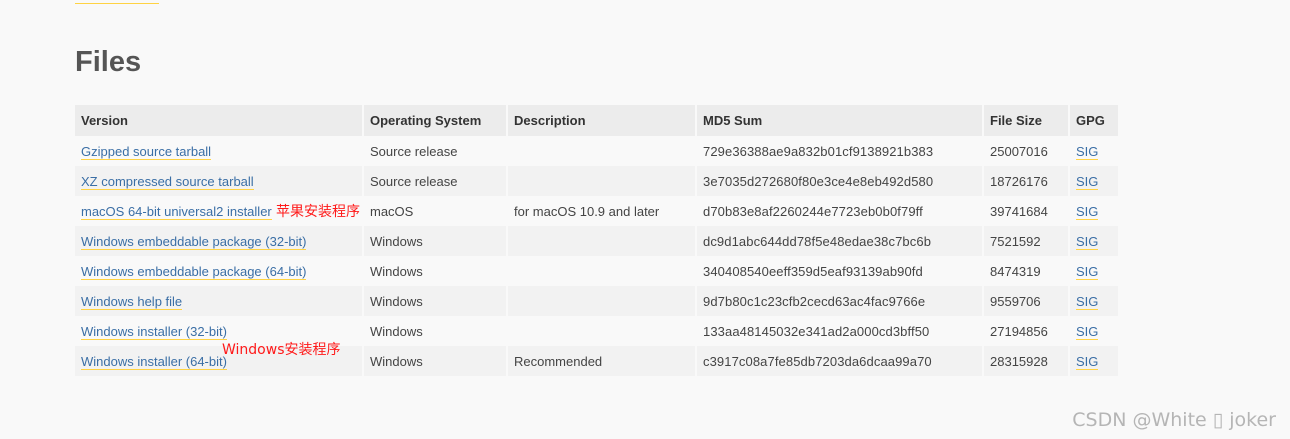 The image size is (1290, 439). Describe the element at coordinates (1026, 151) in the screenshot. I see `size-cell: 25007016` at that location.